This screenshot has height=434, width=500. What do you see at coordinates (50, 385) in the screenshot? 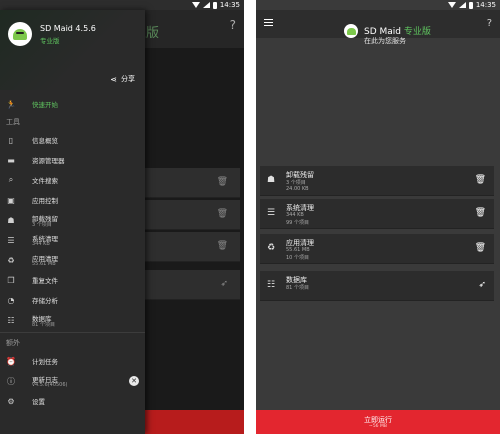
I see `menu-sublabel: v4.5.6(40506)` at bounding box center [50, 385].